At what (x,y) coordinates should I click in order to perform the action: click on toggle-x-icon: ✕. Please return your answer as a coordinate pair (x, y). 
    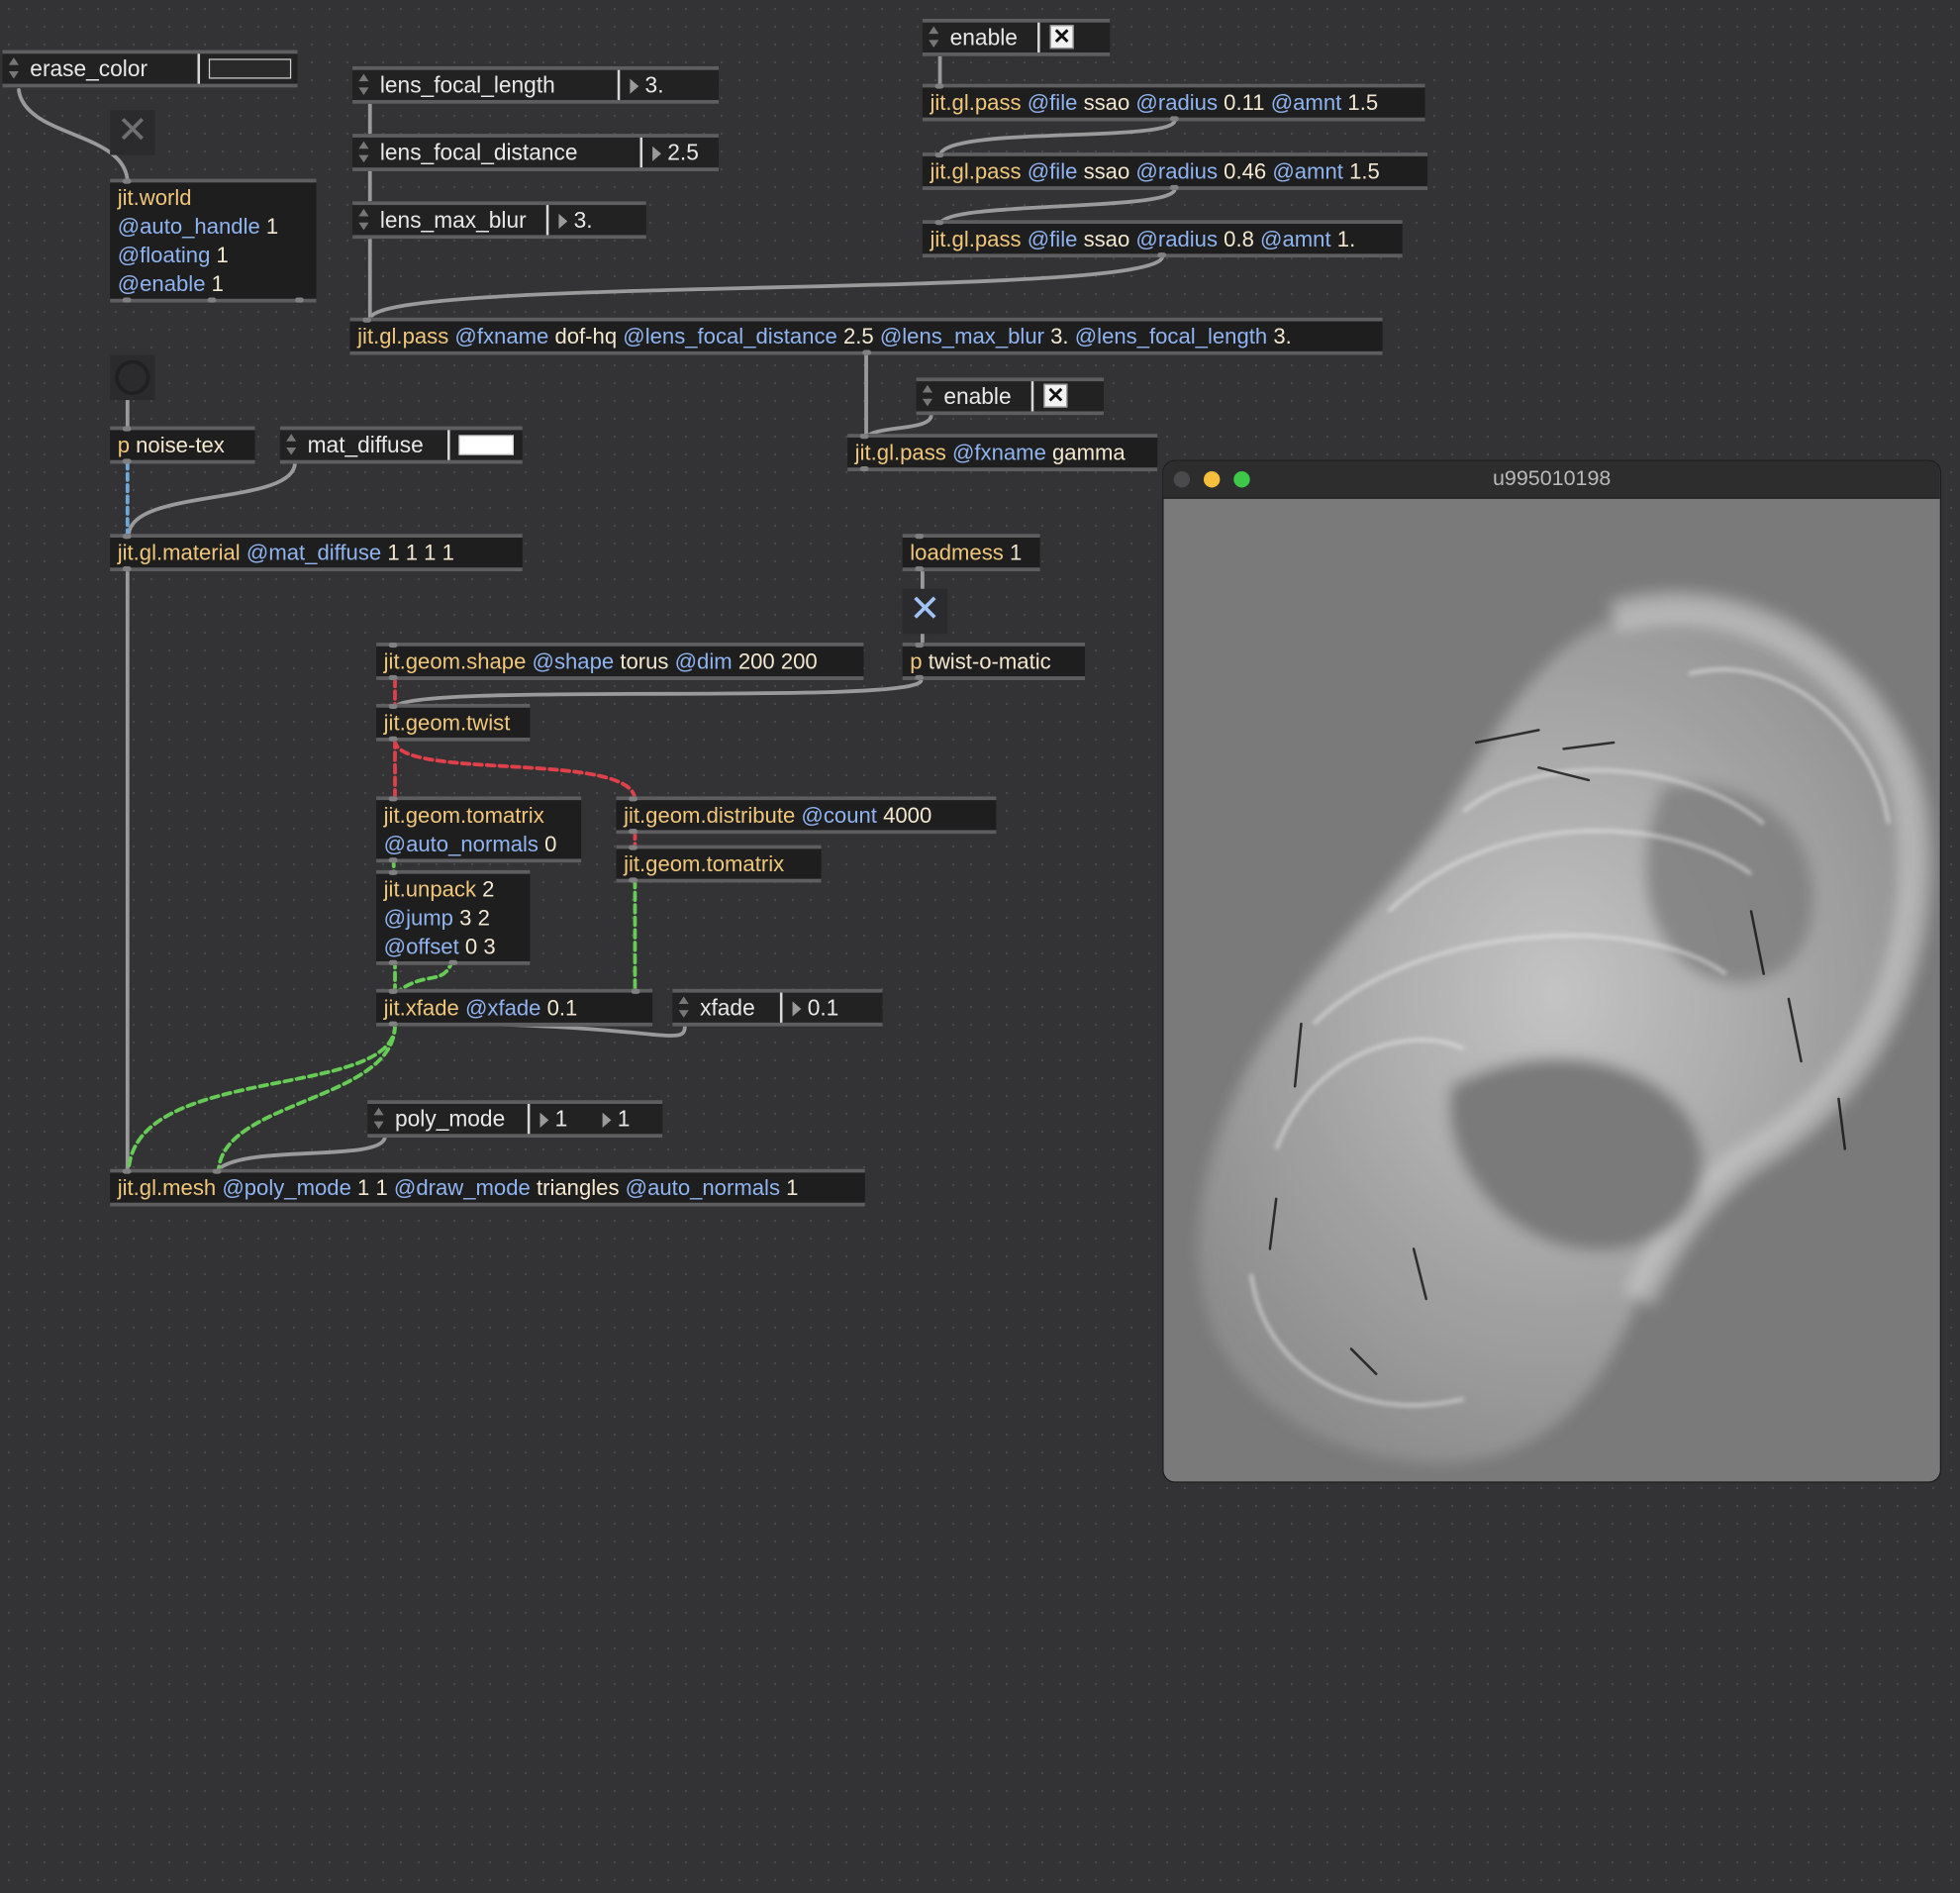
    Looking at the image, I should click on (925, 609).